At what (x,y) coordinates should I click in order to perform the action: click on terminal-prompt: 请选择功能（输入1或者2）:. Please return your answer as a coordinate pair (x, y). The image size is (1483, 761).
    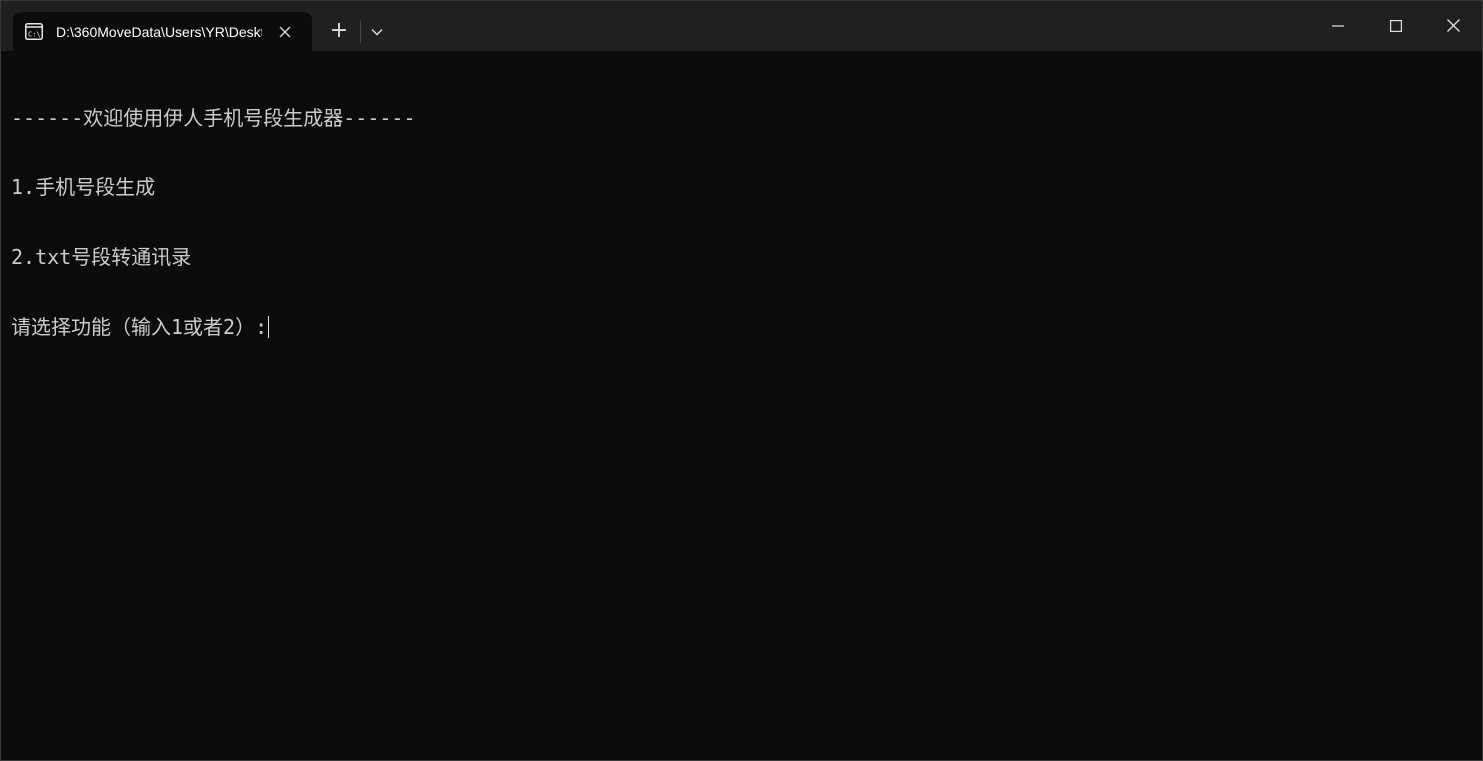
    Looking at the image, I should click on (139, 327).